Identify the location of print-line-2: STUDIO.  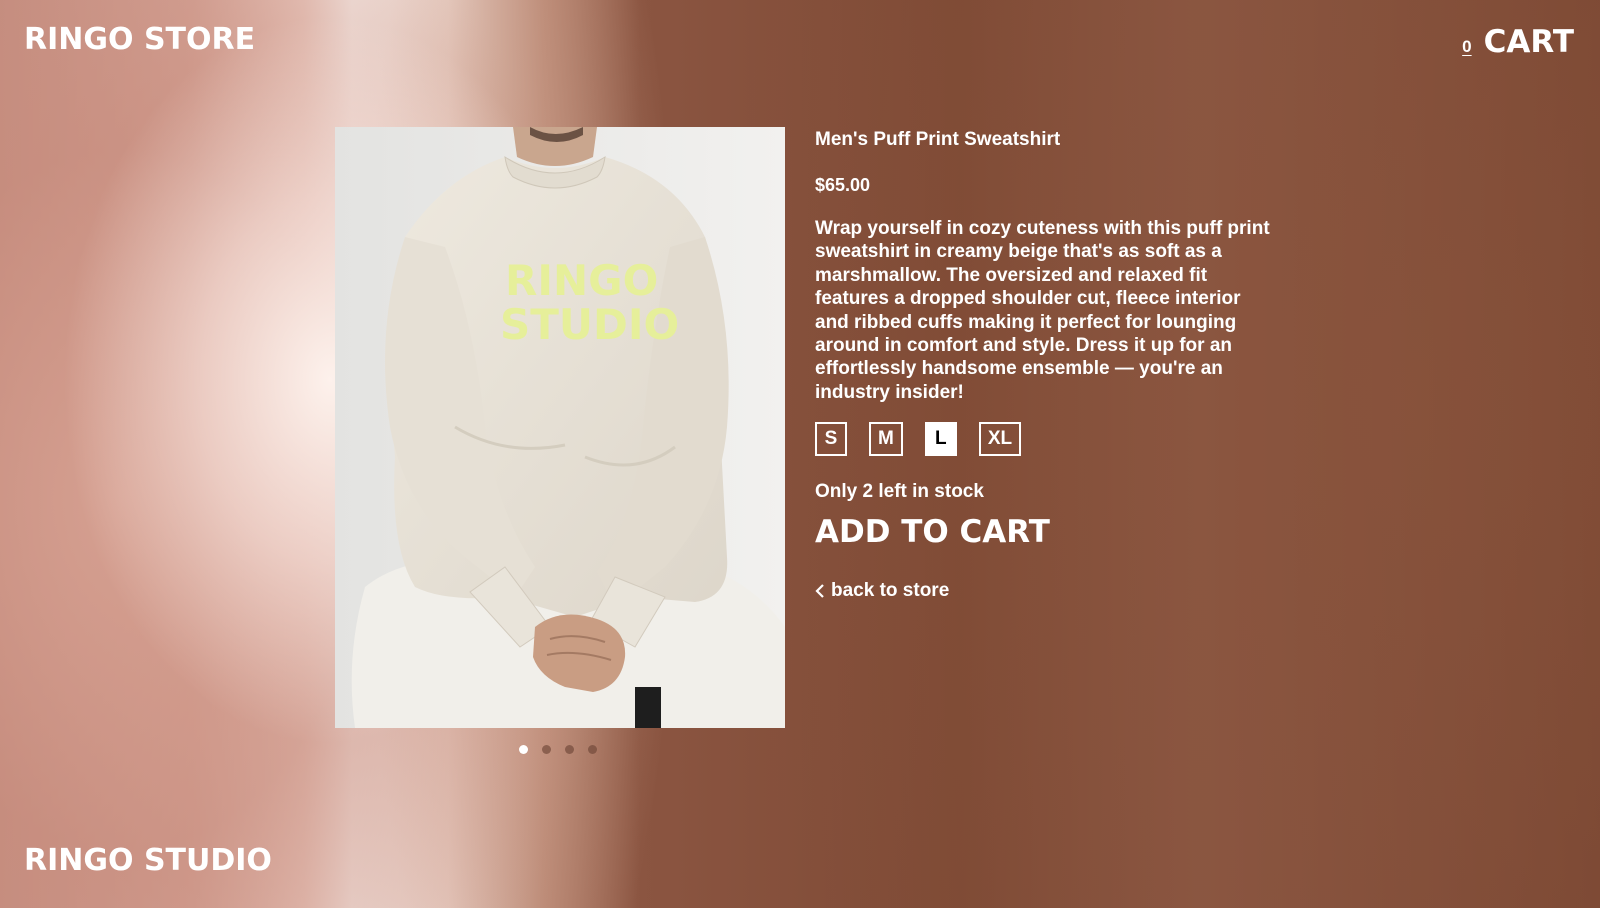
(589, 324).